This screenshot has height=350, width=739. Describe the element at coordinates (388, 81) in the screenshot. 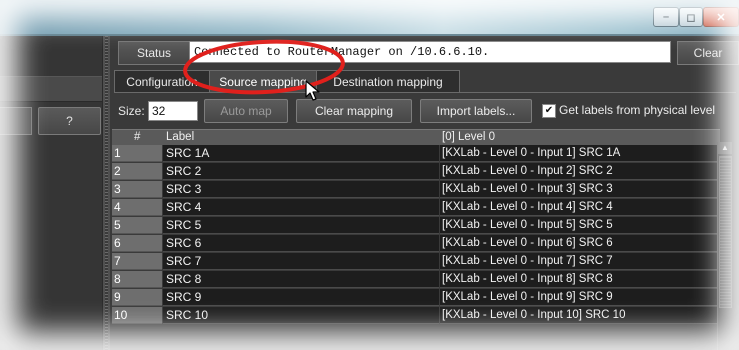

I see `tab-destination-mapping: Destination mapping` at that location.